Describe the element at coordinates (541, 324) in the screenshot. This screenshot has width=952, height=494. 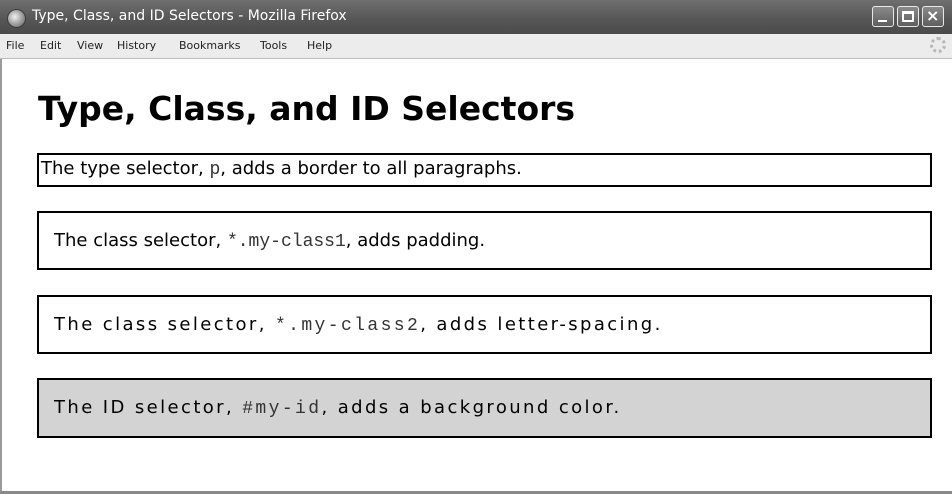
I see `paragraph-text: , adds letter-spacing.` at that location.